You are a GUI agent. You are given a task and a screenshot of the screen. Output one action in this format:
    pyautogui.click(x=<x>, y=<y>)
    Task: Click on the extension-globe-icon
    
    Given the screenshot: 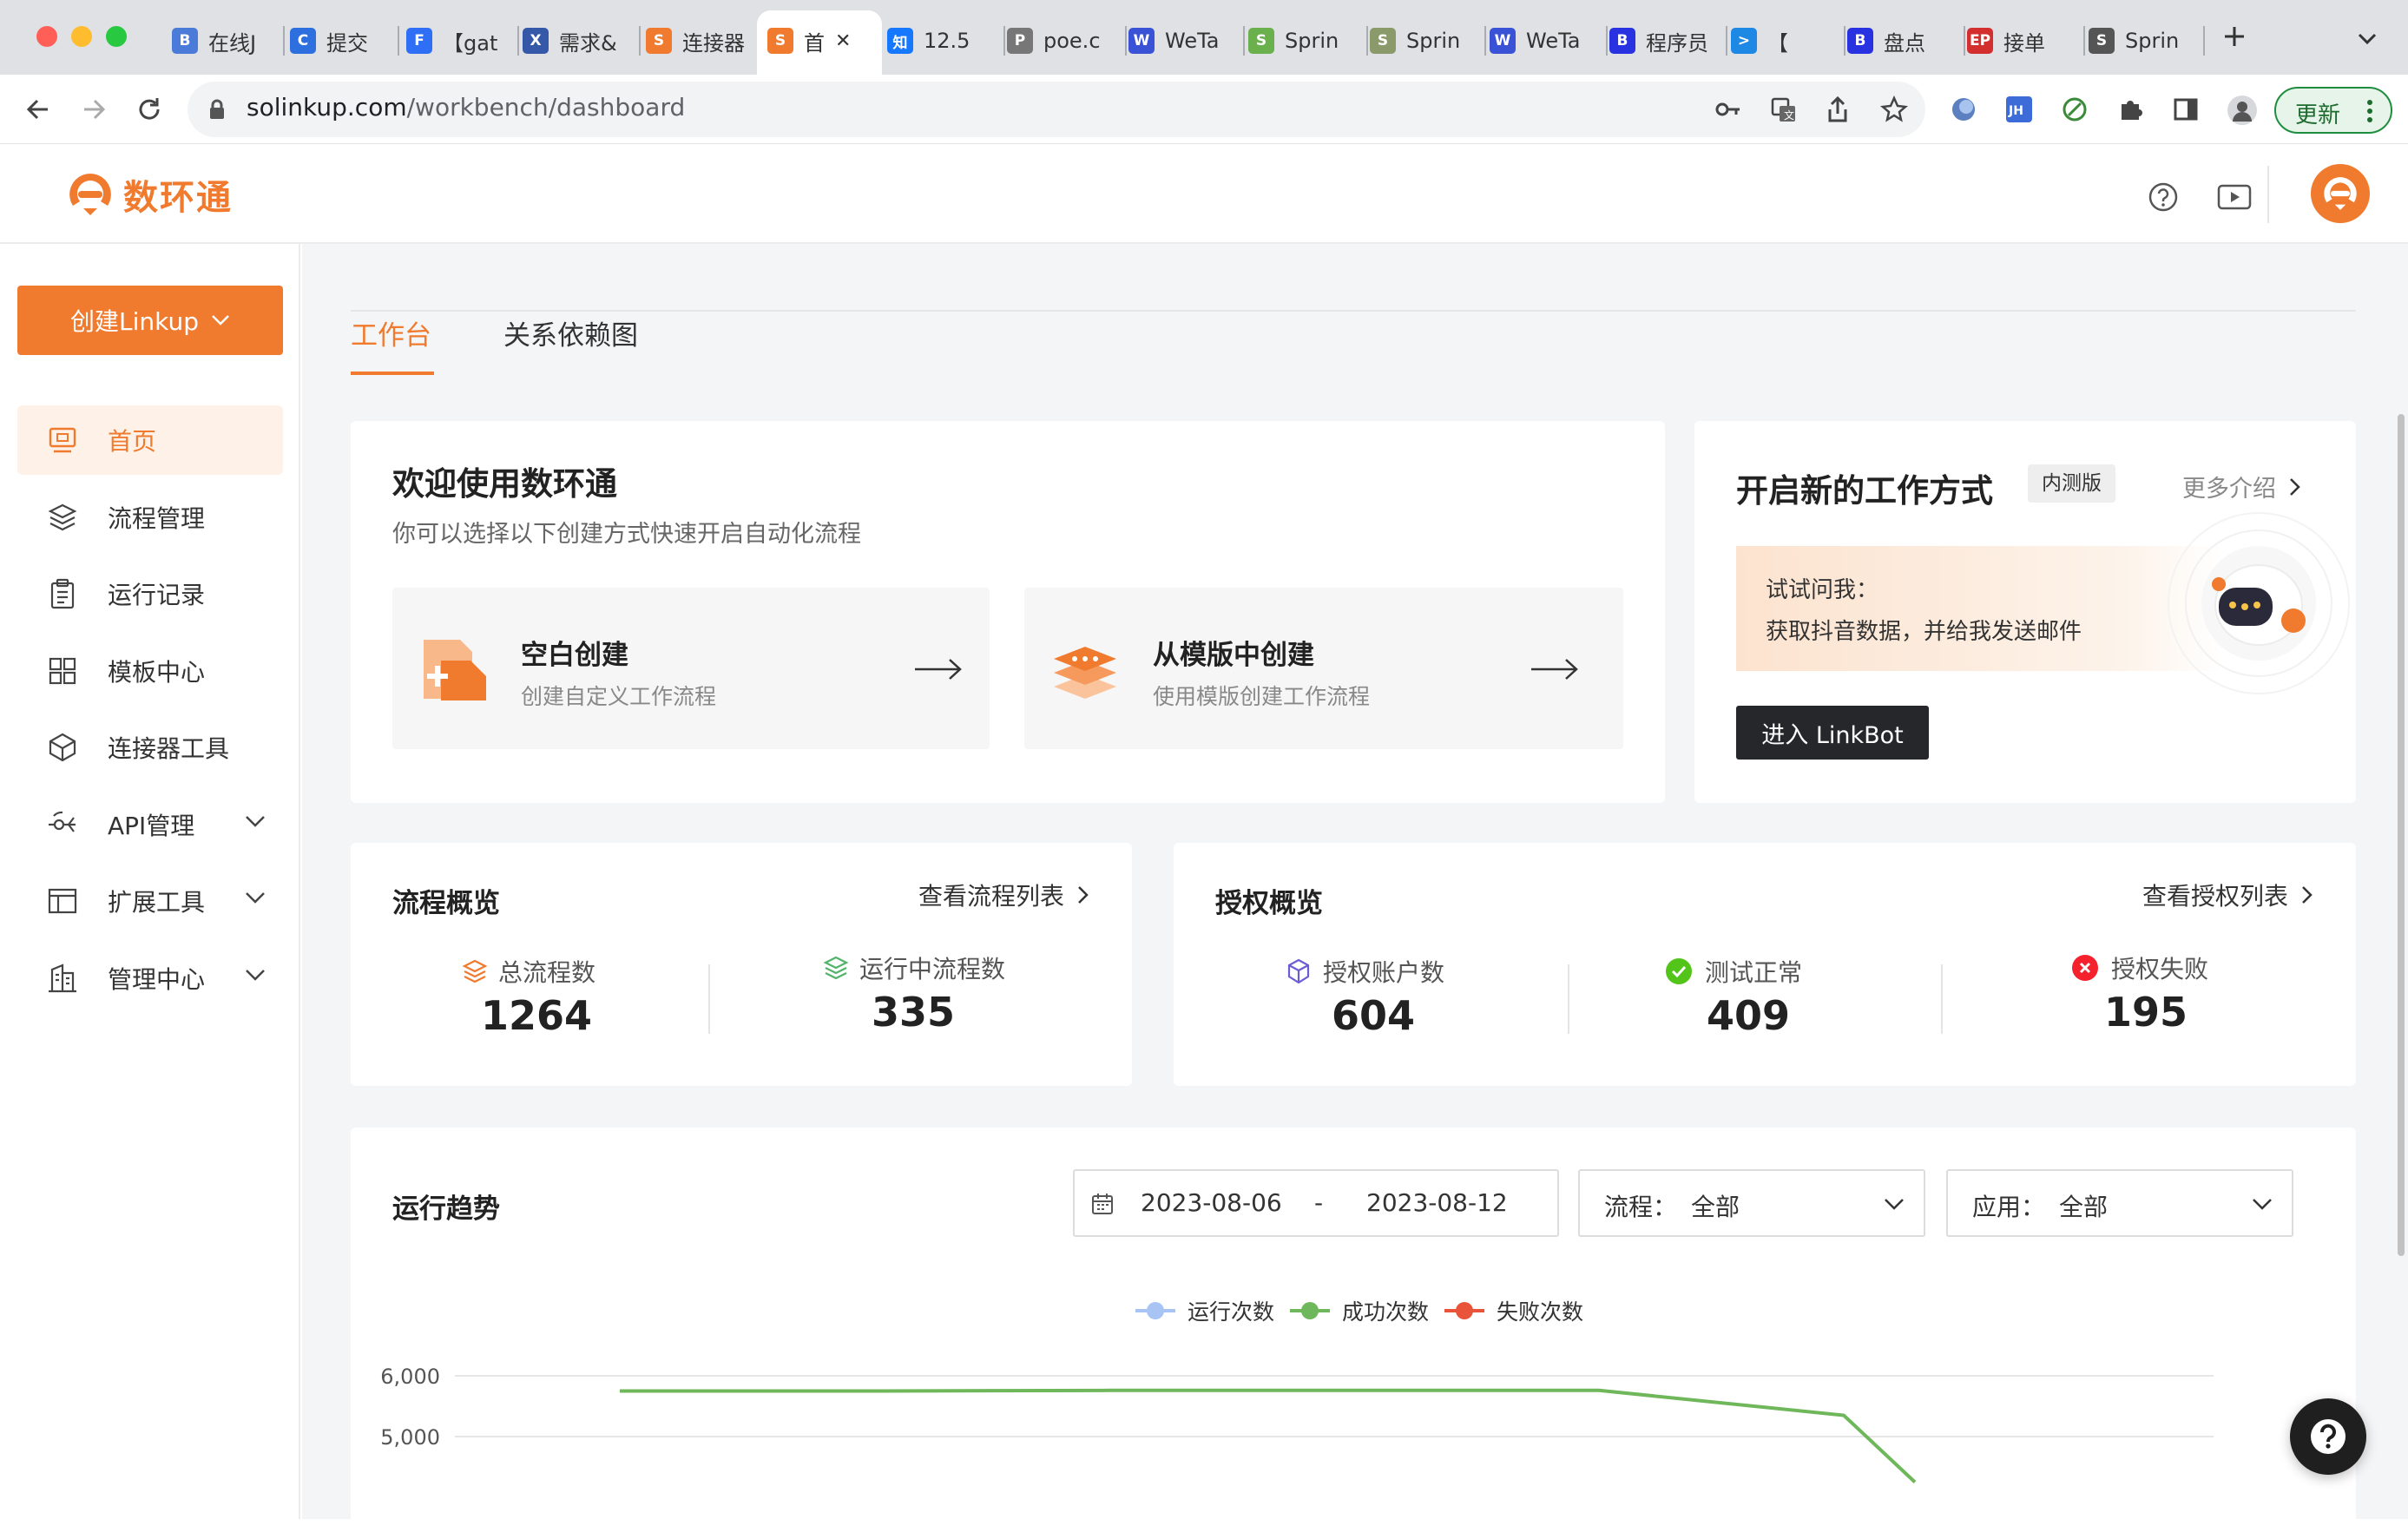 What is the action you would take?
    pyautogui.click(x=1963, y=110)
    